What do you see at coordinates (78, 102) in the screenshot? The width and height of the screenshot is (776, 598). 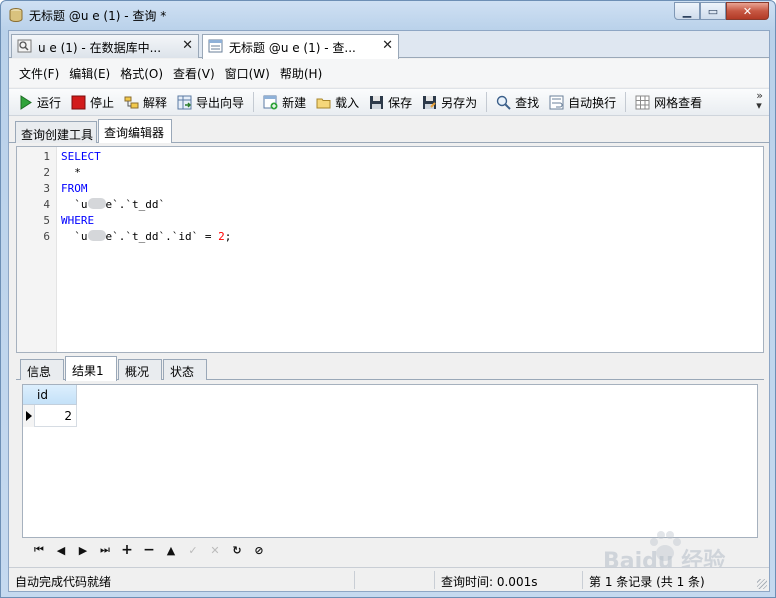 I see `stop-icon` at bounding box center [78, 102].